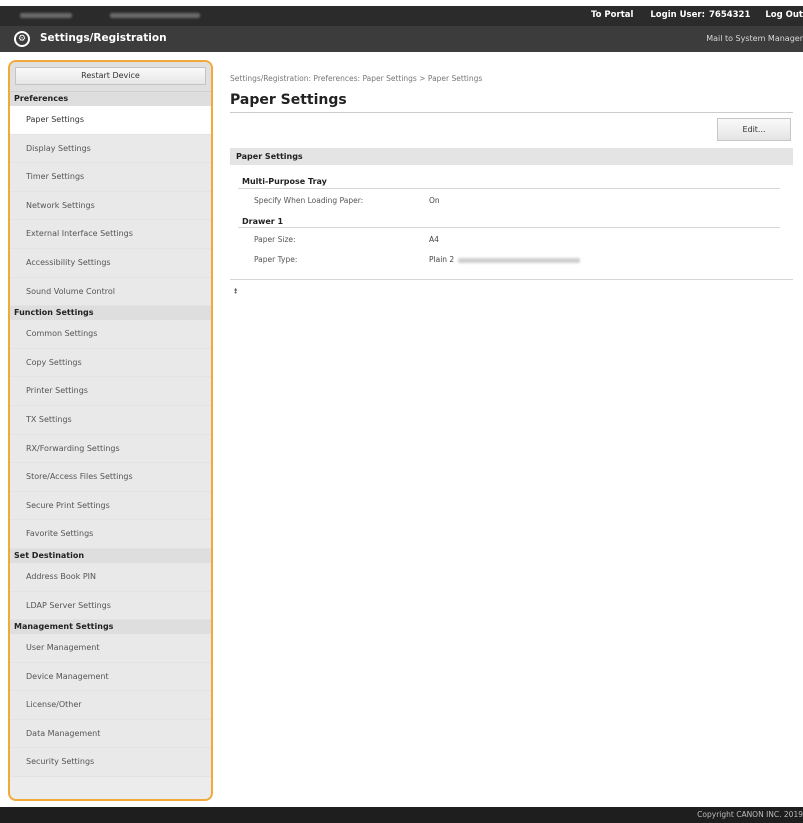 The height and width of the screenshot is (823, 803). Describe the element at coordinates (110, 506) in the screenshot. I see `sidebar-item-secure-print-settings: Secure Print Settings` at that location.